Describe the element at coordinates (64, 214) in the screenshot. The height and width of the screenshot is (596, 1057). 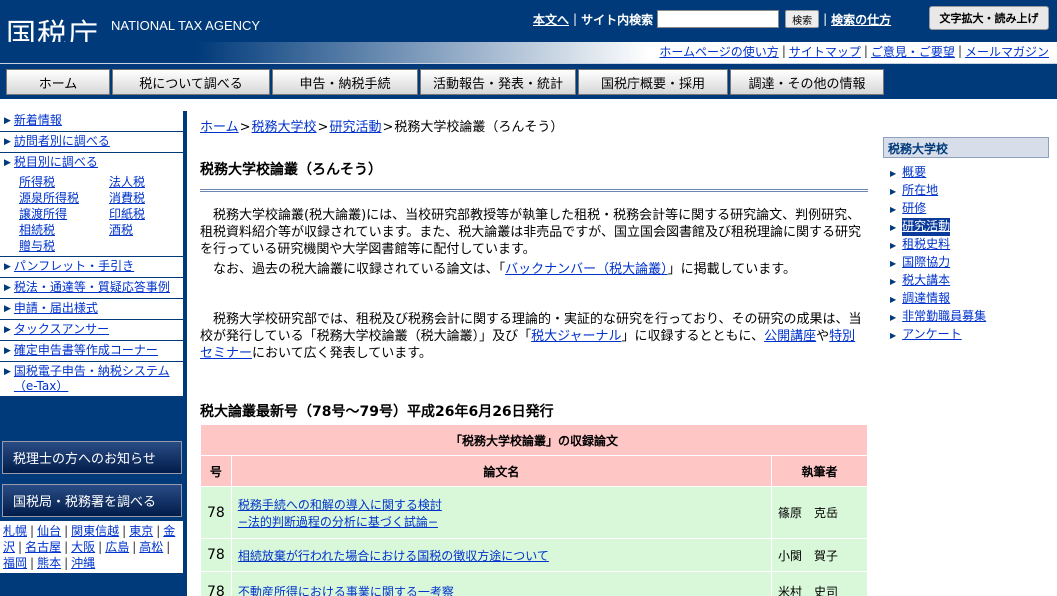
I see `tax-link: 譲渡所得` at that location.